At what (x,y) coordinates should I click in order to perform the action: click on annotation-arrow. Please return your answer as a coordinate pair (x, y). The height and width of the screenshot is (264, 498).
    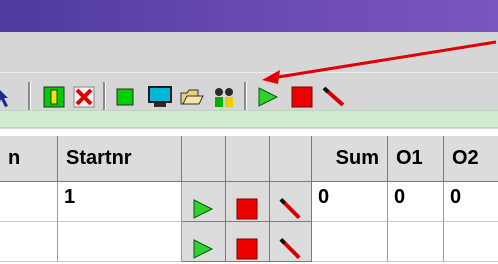
    Looking at the image, I should click on (379, 62).